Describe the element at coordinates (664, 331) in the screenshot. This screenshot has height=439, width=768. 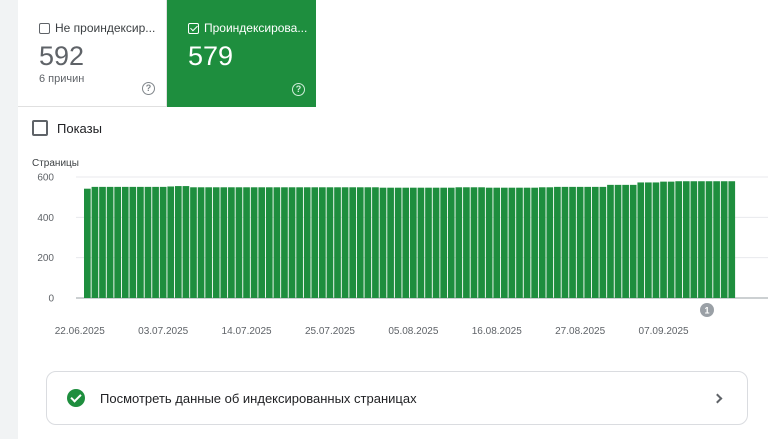
I see `x-tick-label: 07.09.2025` at that location.